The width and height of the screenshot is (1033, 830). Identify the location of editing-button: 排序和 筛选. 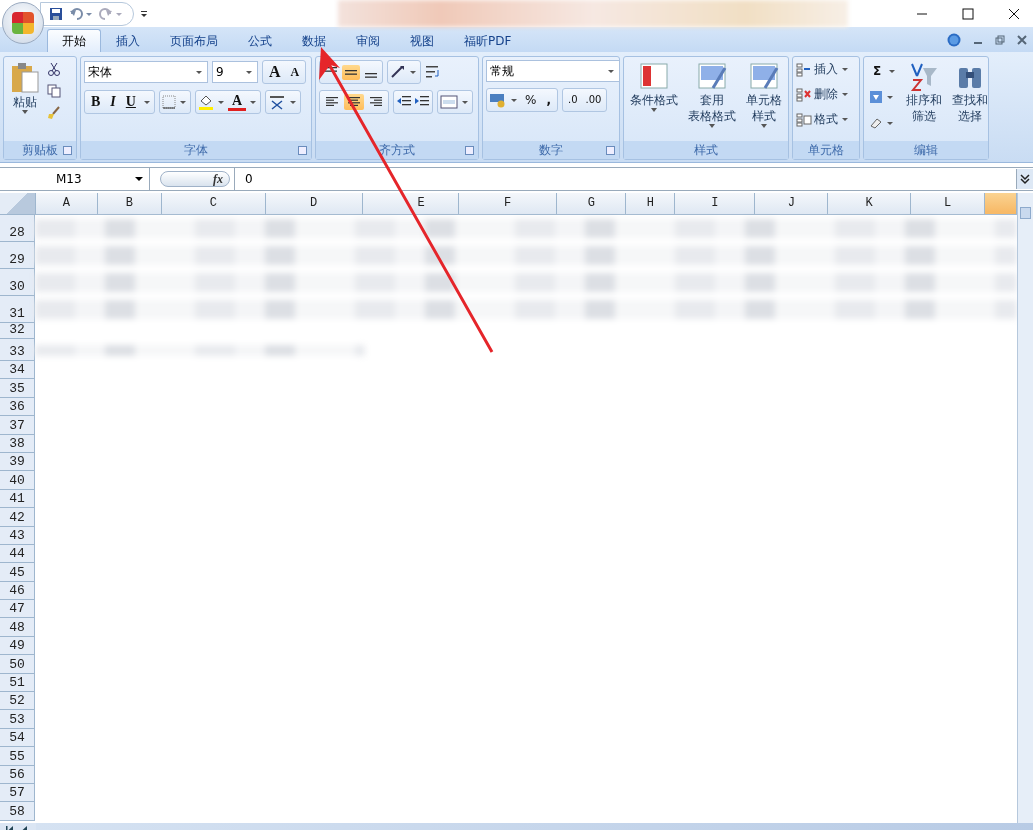
(924, 93).